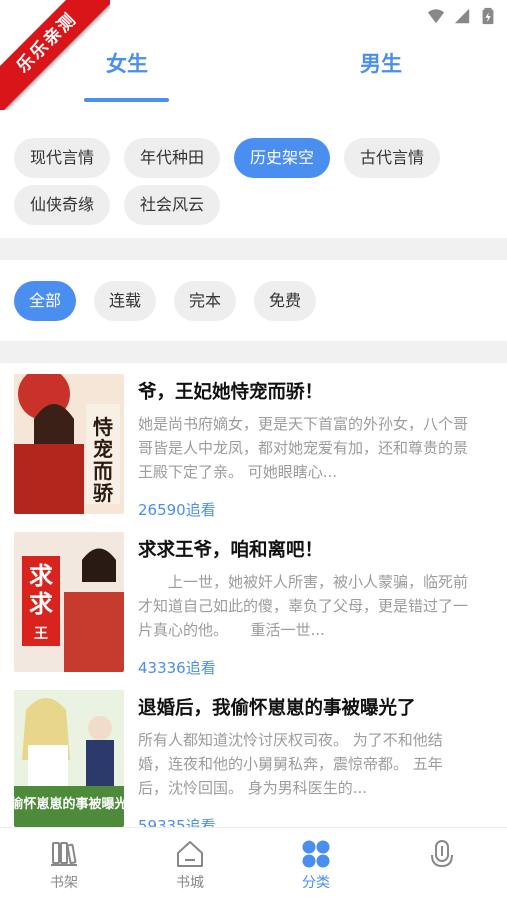 The width and height of the screenshot is (507, 903). What do you see at coordinates (64, 883) in the screenshot?
I see `nav-label-bookshelf: 书架` at bounding box center [64, 883].